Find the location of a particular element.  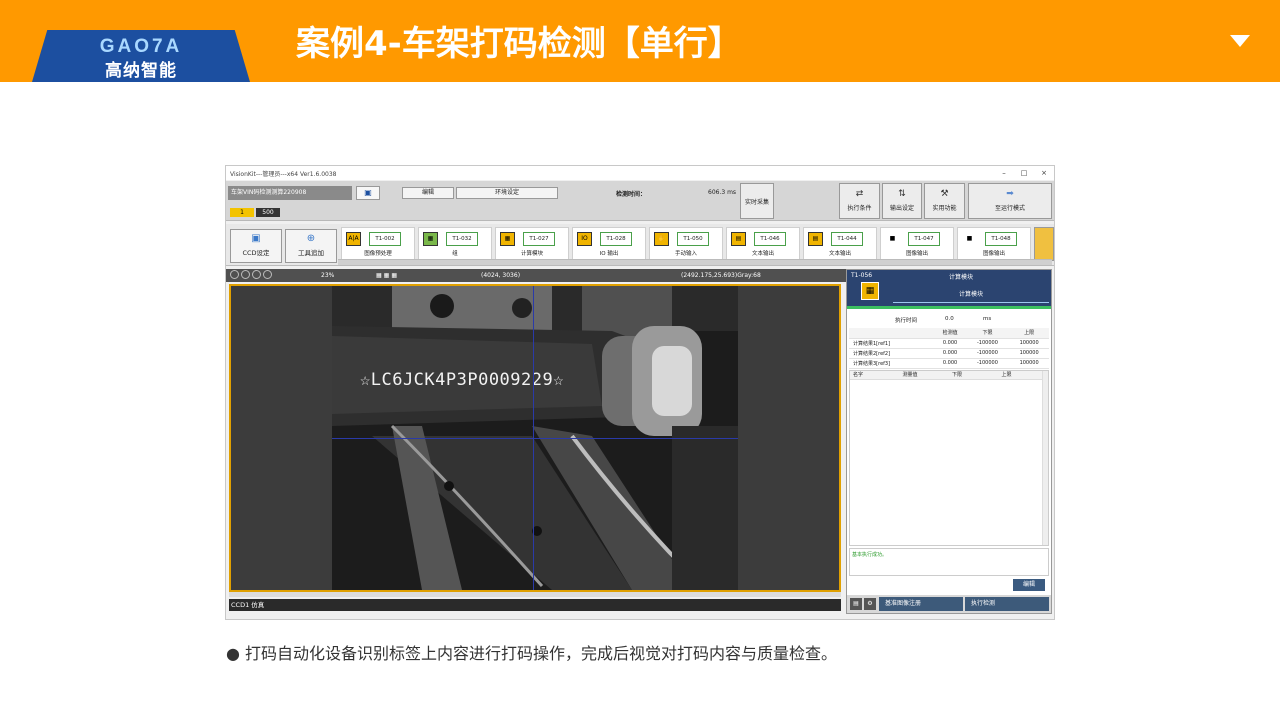

zoom-reset-icon is located at coordinates (267, 274).